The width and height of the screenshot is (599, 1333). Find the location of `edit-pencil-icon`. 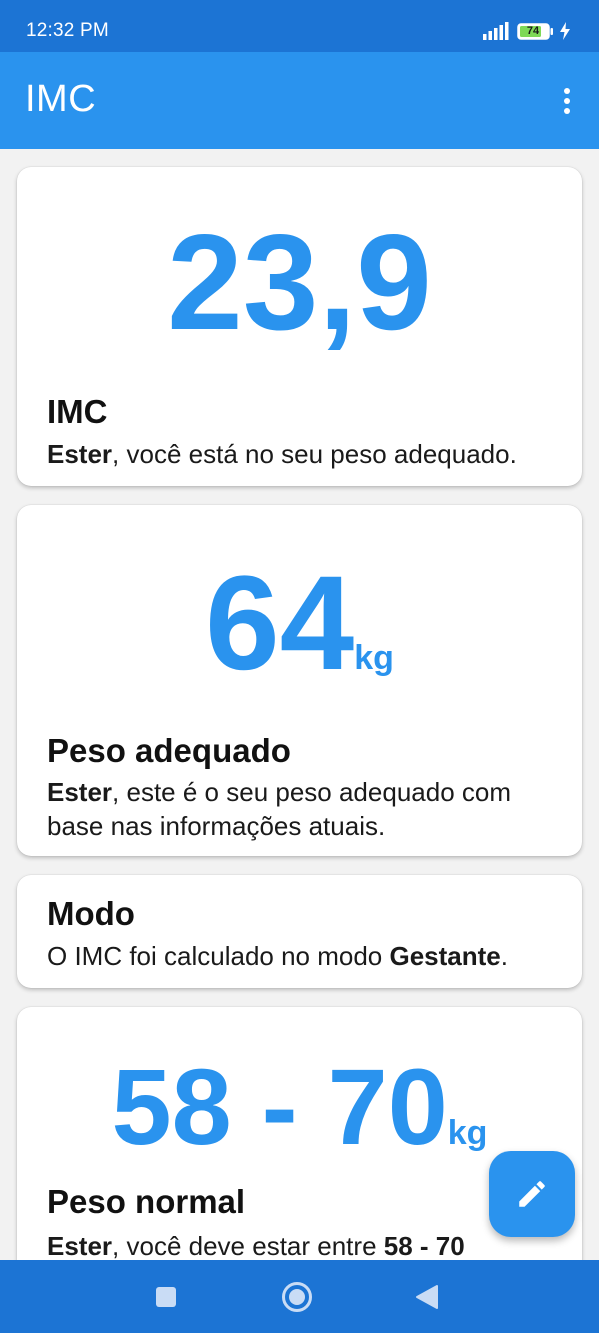

edit-pencil-icon is located at coordinates (532, 1194).